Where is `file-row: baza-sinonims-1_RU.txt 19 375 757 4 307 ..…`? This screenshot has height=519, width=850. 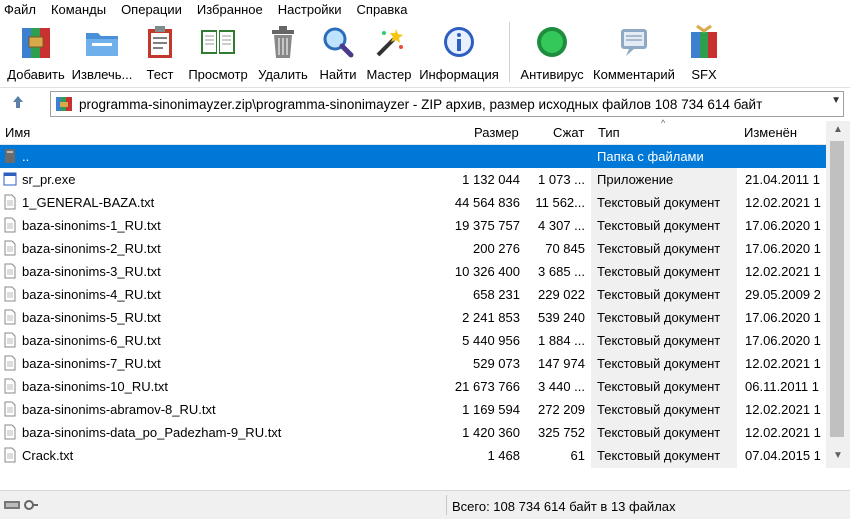
file-row: baza-sinonims-1_RU.txt 19 375 757 4 307 ..… is located at coordinates (413, 225).